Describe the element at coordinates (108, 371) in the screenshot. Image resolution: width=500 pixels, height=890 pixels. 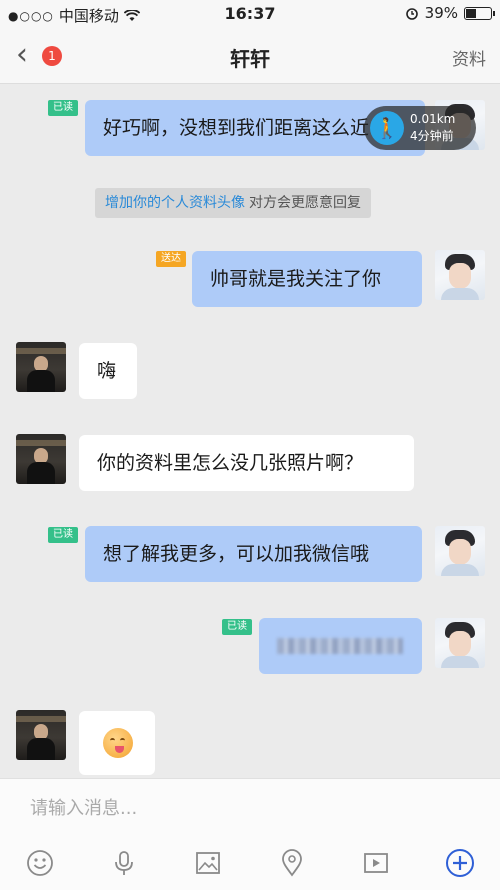
I see `incoming-message: 嗨` at that location.